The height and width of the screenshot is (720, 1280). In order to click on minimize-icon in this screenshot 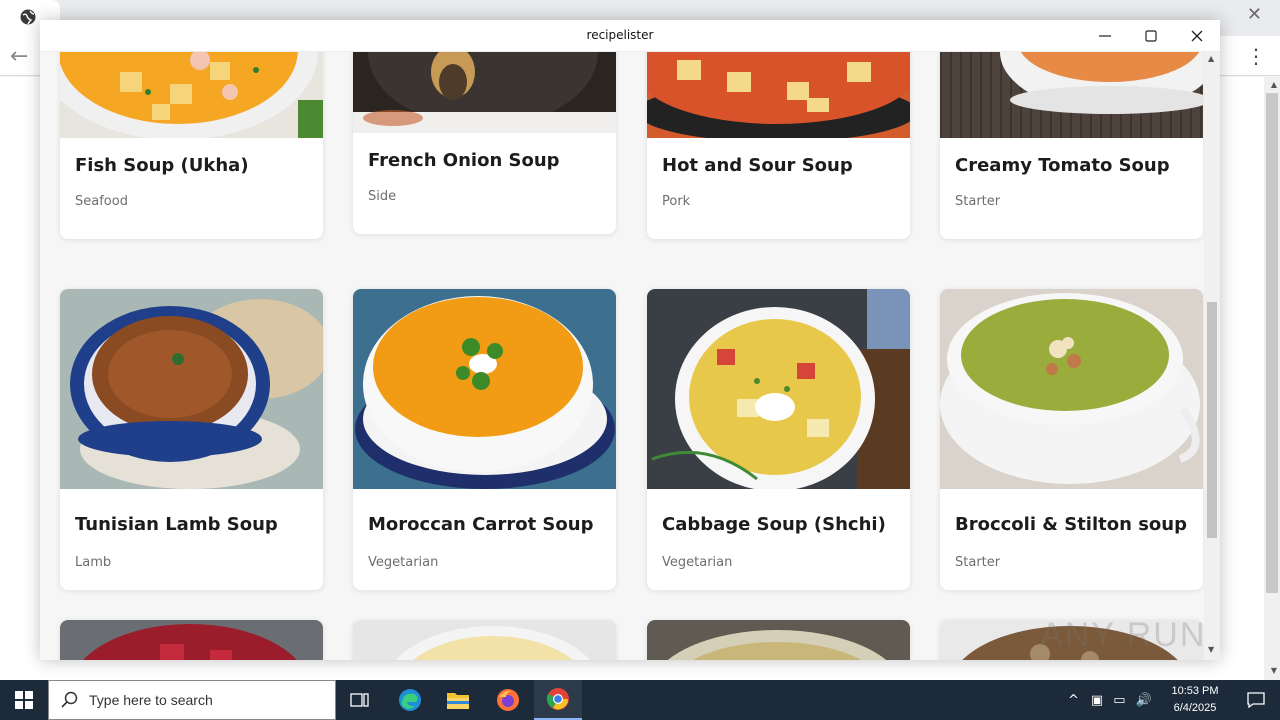, I will do `click(1105, 36)`.